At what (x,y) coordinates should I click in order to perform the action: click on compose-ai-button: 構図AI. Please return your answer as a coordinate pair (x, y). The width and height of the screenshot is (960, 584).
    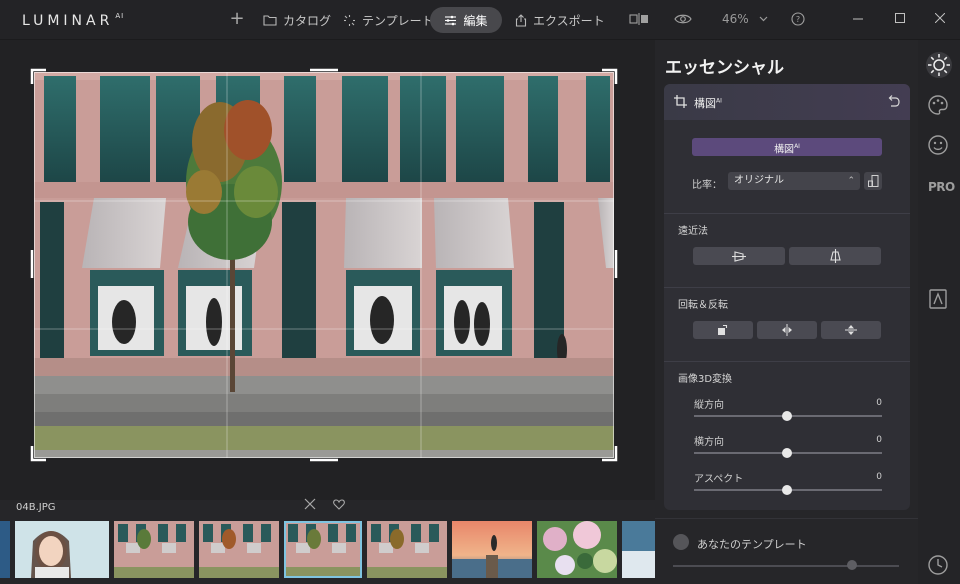
    Looking at the image, I should click on (787, 147).